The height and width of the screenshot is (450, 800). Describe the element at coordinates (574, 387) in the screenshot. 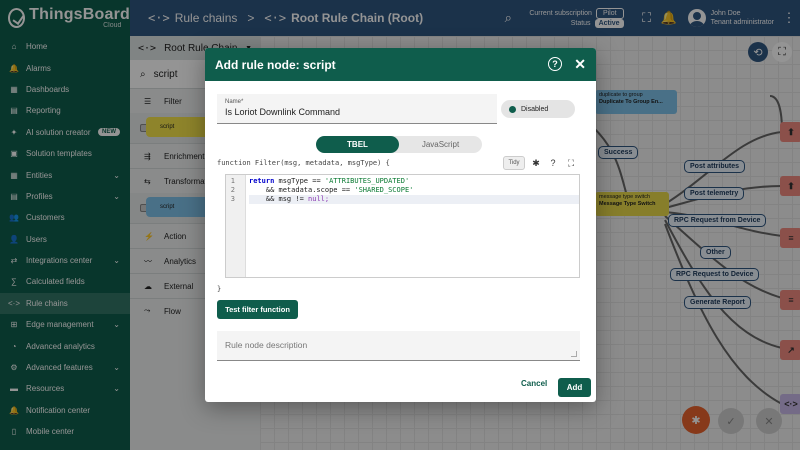

I see `add-button: Add` at that location.